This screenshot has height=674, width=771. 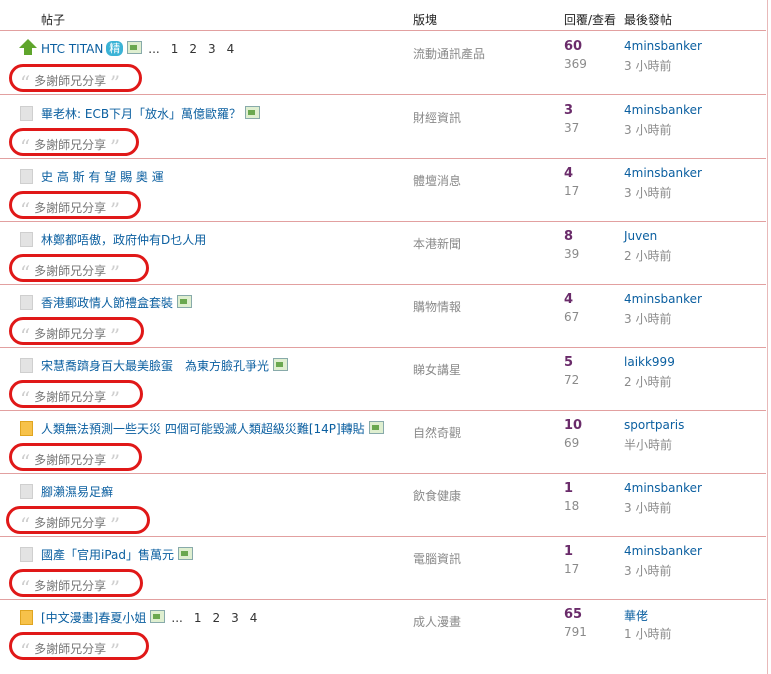 I want to click on last-poster: Juven, so click(x=640, y=236).